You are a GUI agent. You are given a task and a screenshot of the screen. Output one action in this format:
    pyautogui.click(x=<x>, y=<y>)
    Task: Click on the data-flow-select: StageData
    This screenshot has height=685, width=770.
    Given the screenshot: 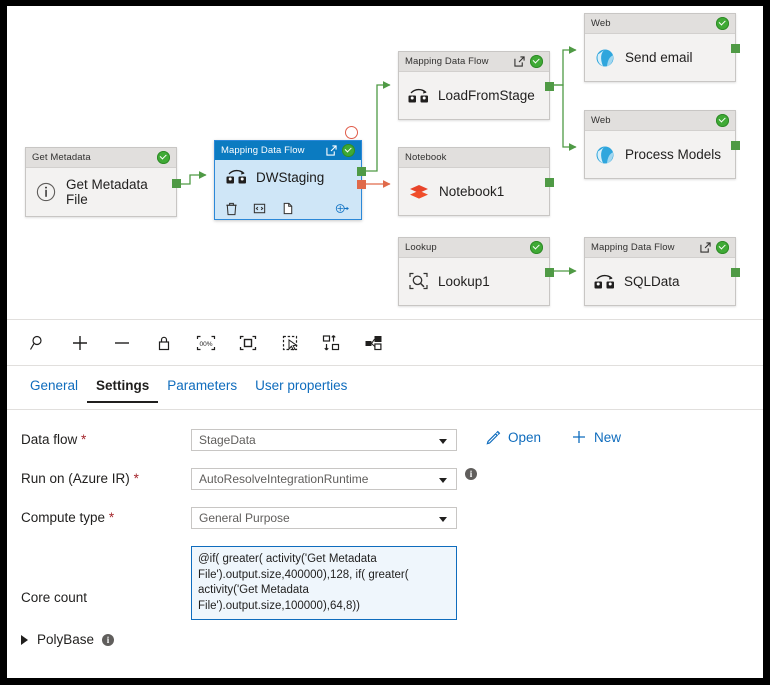 What is the action you would take?
    pyautogui.click(x=324, y=440)
    